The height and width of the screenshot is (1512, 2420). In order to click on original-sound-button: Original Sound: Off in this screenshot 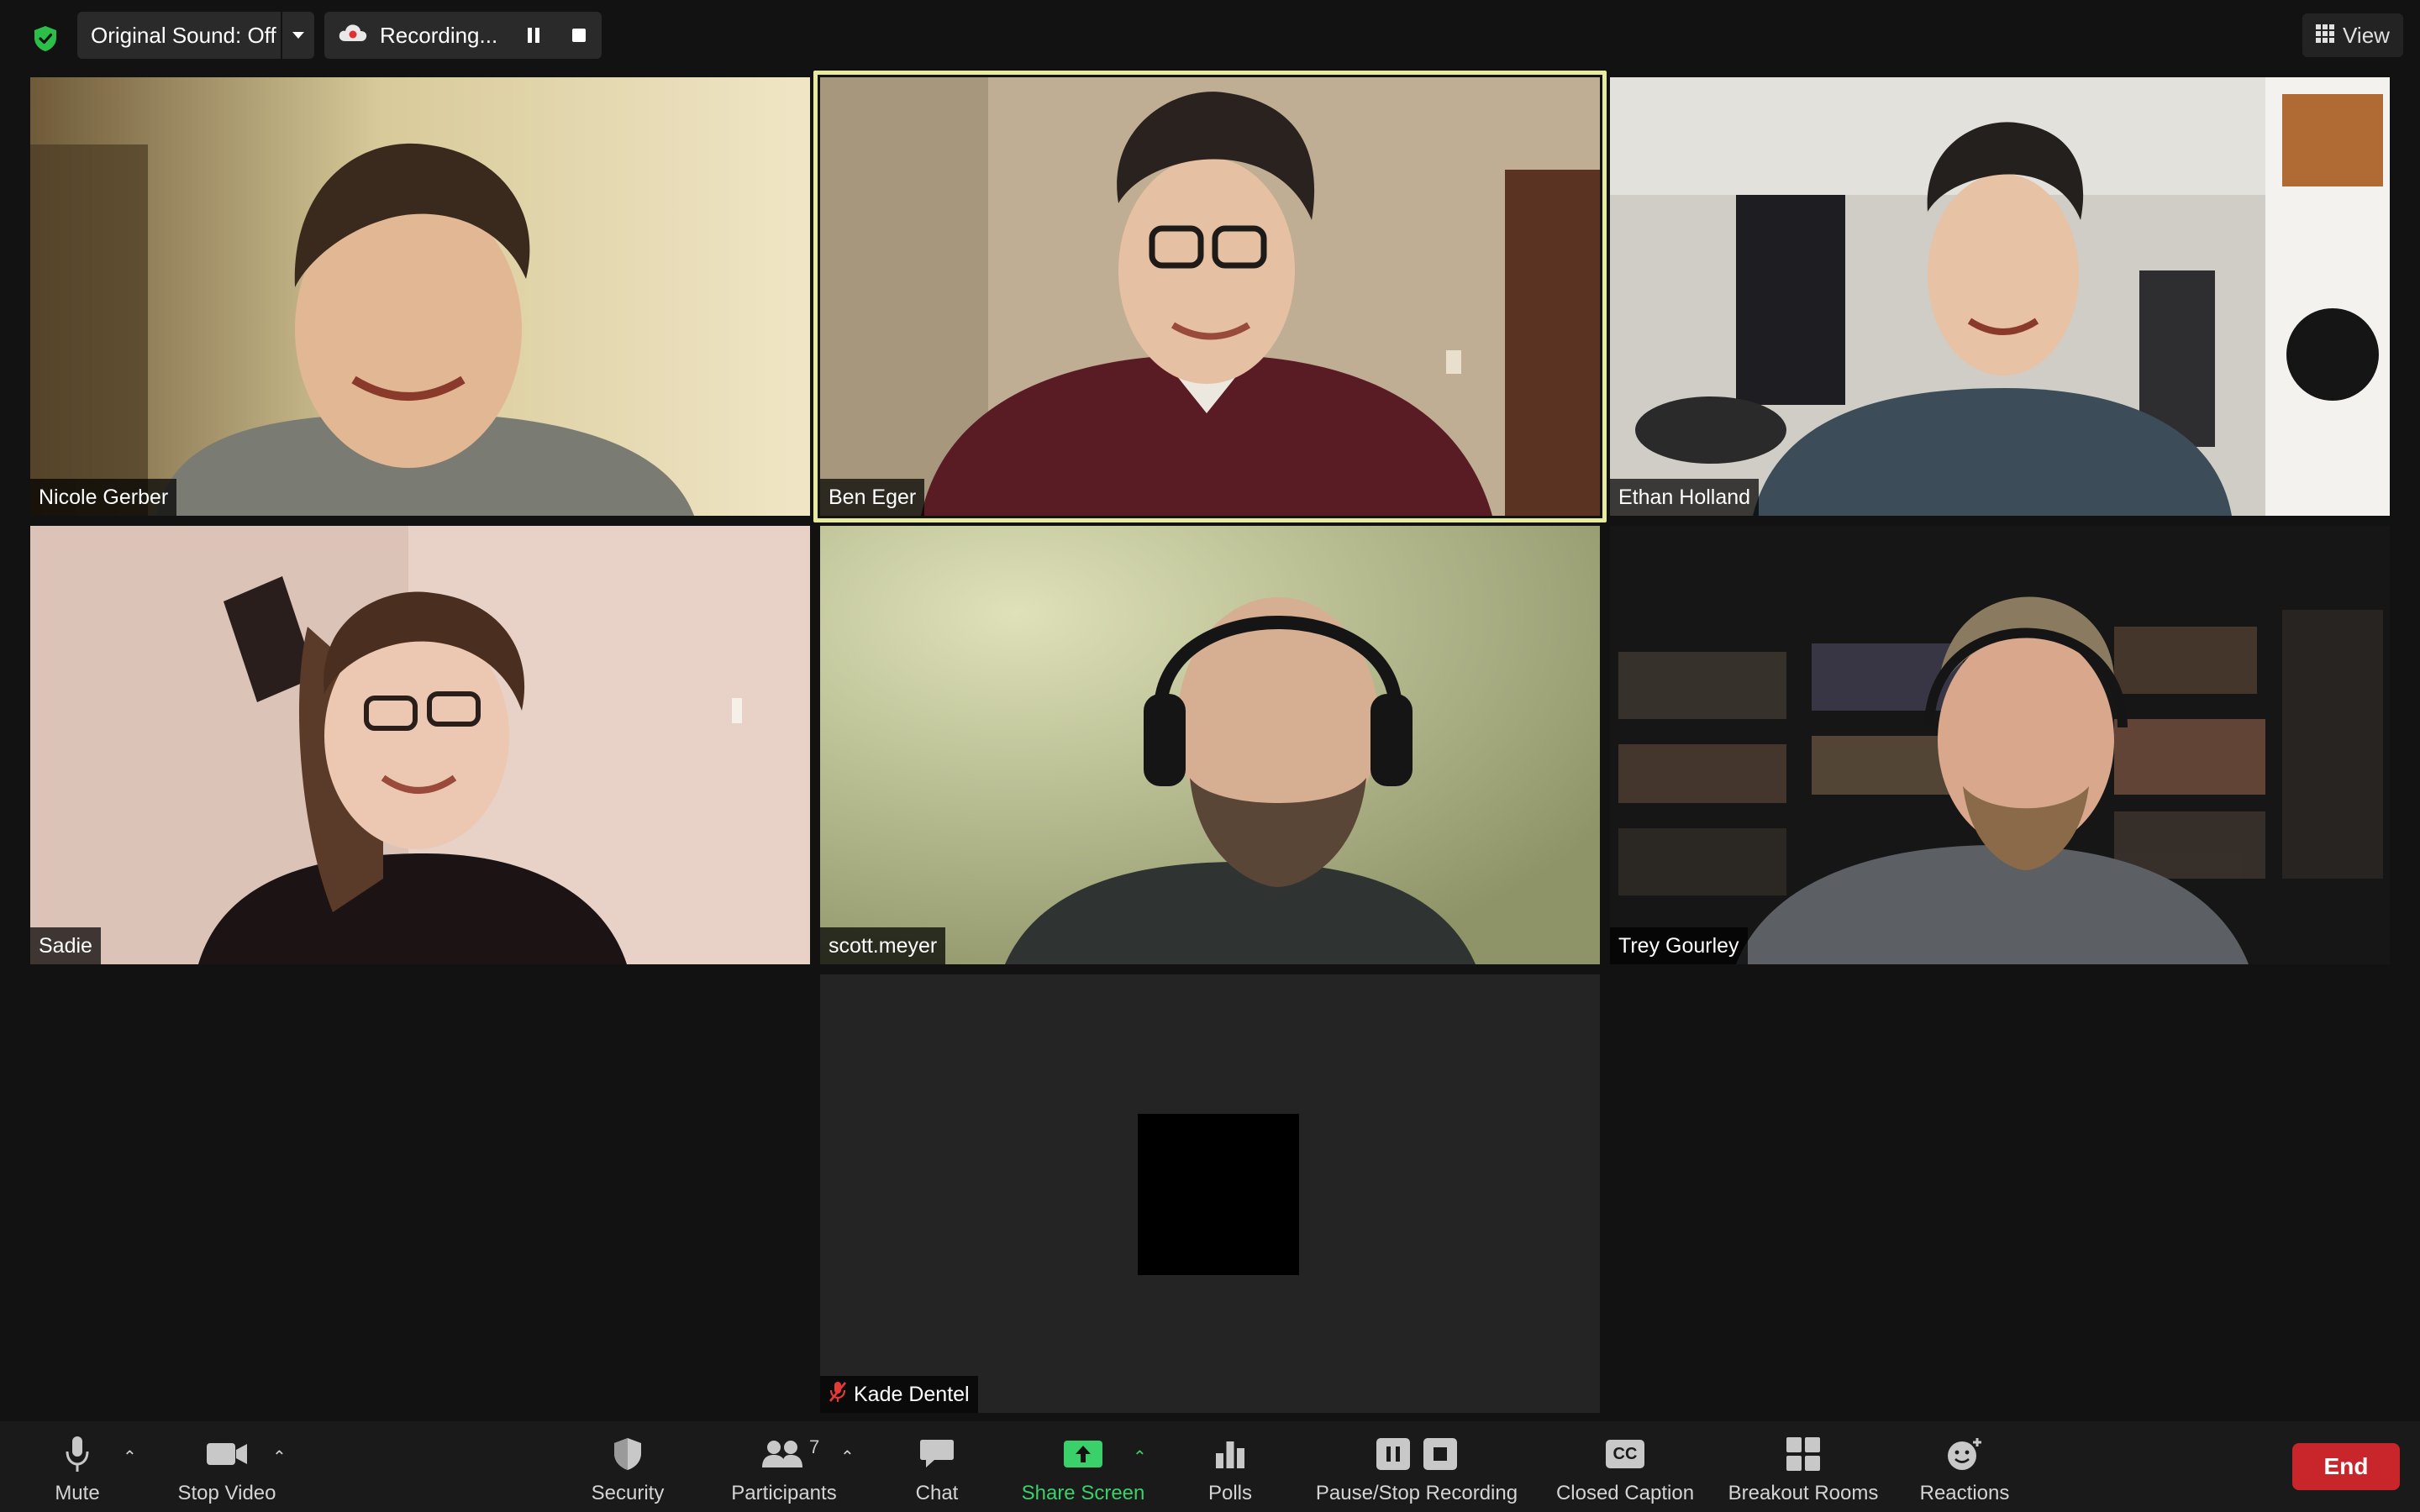, I will do `click(179, 36)`.